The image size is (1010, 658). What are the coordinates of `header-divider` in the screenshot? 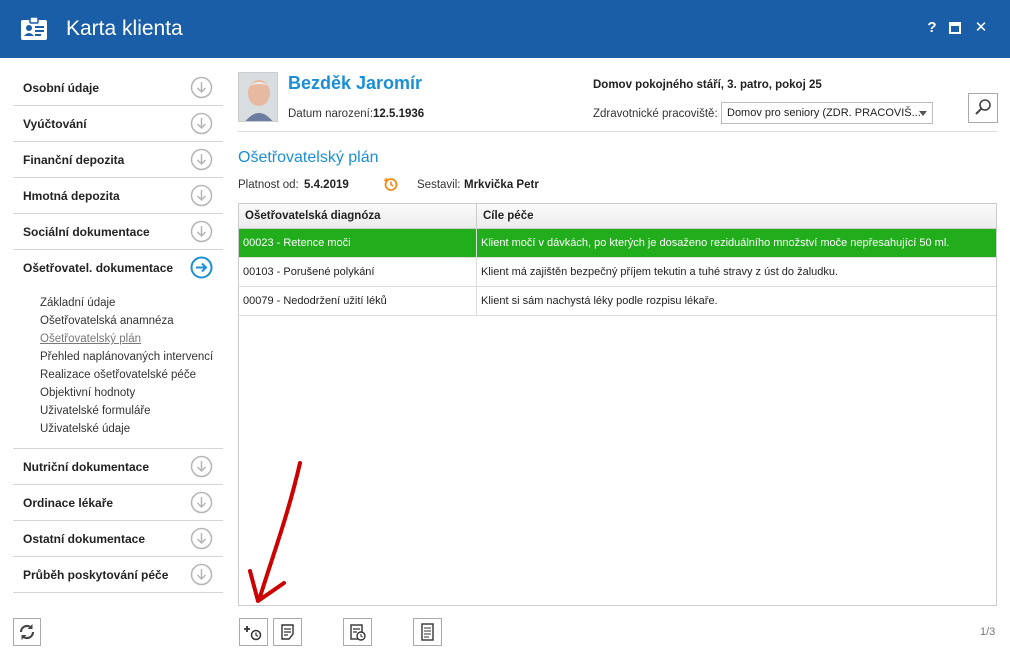 It's located at (617, 131).